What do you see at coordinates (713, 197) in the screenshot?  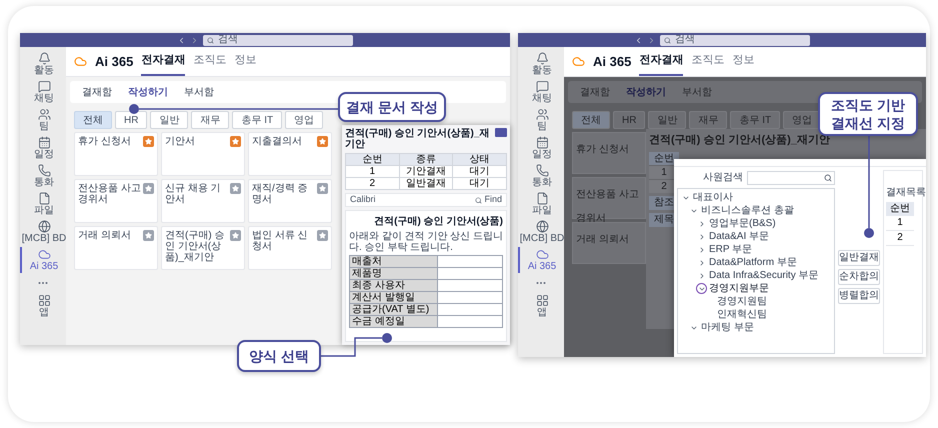 I see `tree-item: 대표이사` at bounding box center [713, 197].